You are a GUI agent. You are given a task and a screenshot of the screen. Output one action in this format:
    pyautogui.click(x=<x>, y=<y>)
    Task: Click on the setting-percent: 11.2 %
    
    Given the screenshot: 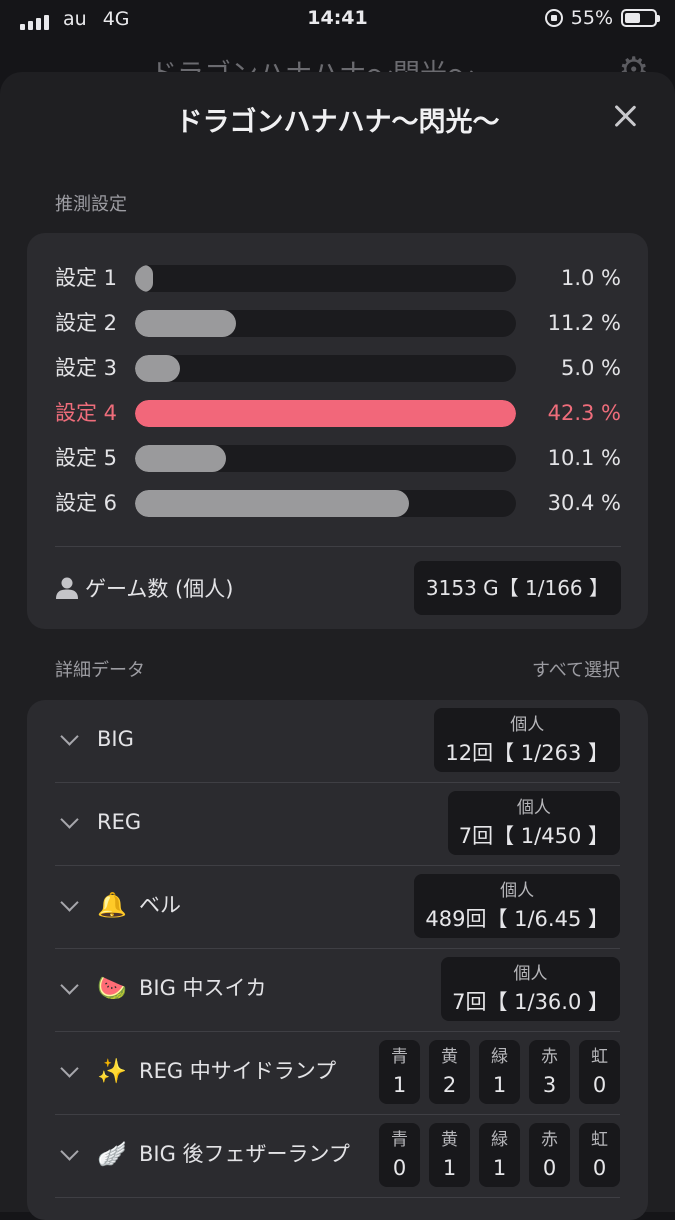 What is the action you would take?
    pyautogui.click(x=584, y=323)
    